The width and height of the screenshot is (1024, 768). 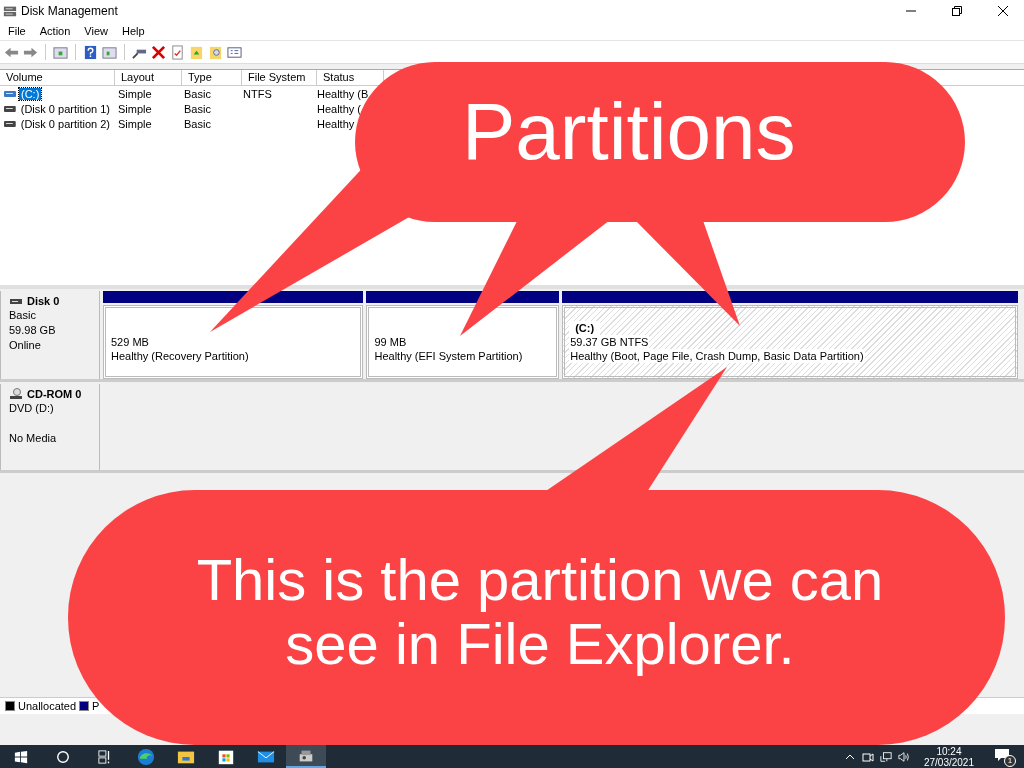 What do you see at coordinates (448, 356) in the screenshot?
I see `partition-status: Healthy (EFI System Partition)` at bounding box center [448, 356].